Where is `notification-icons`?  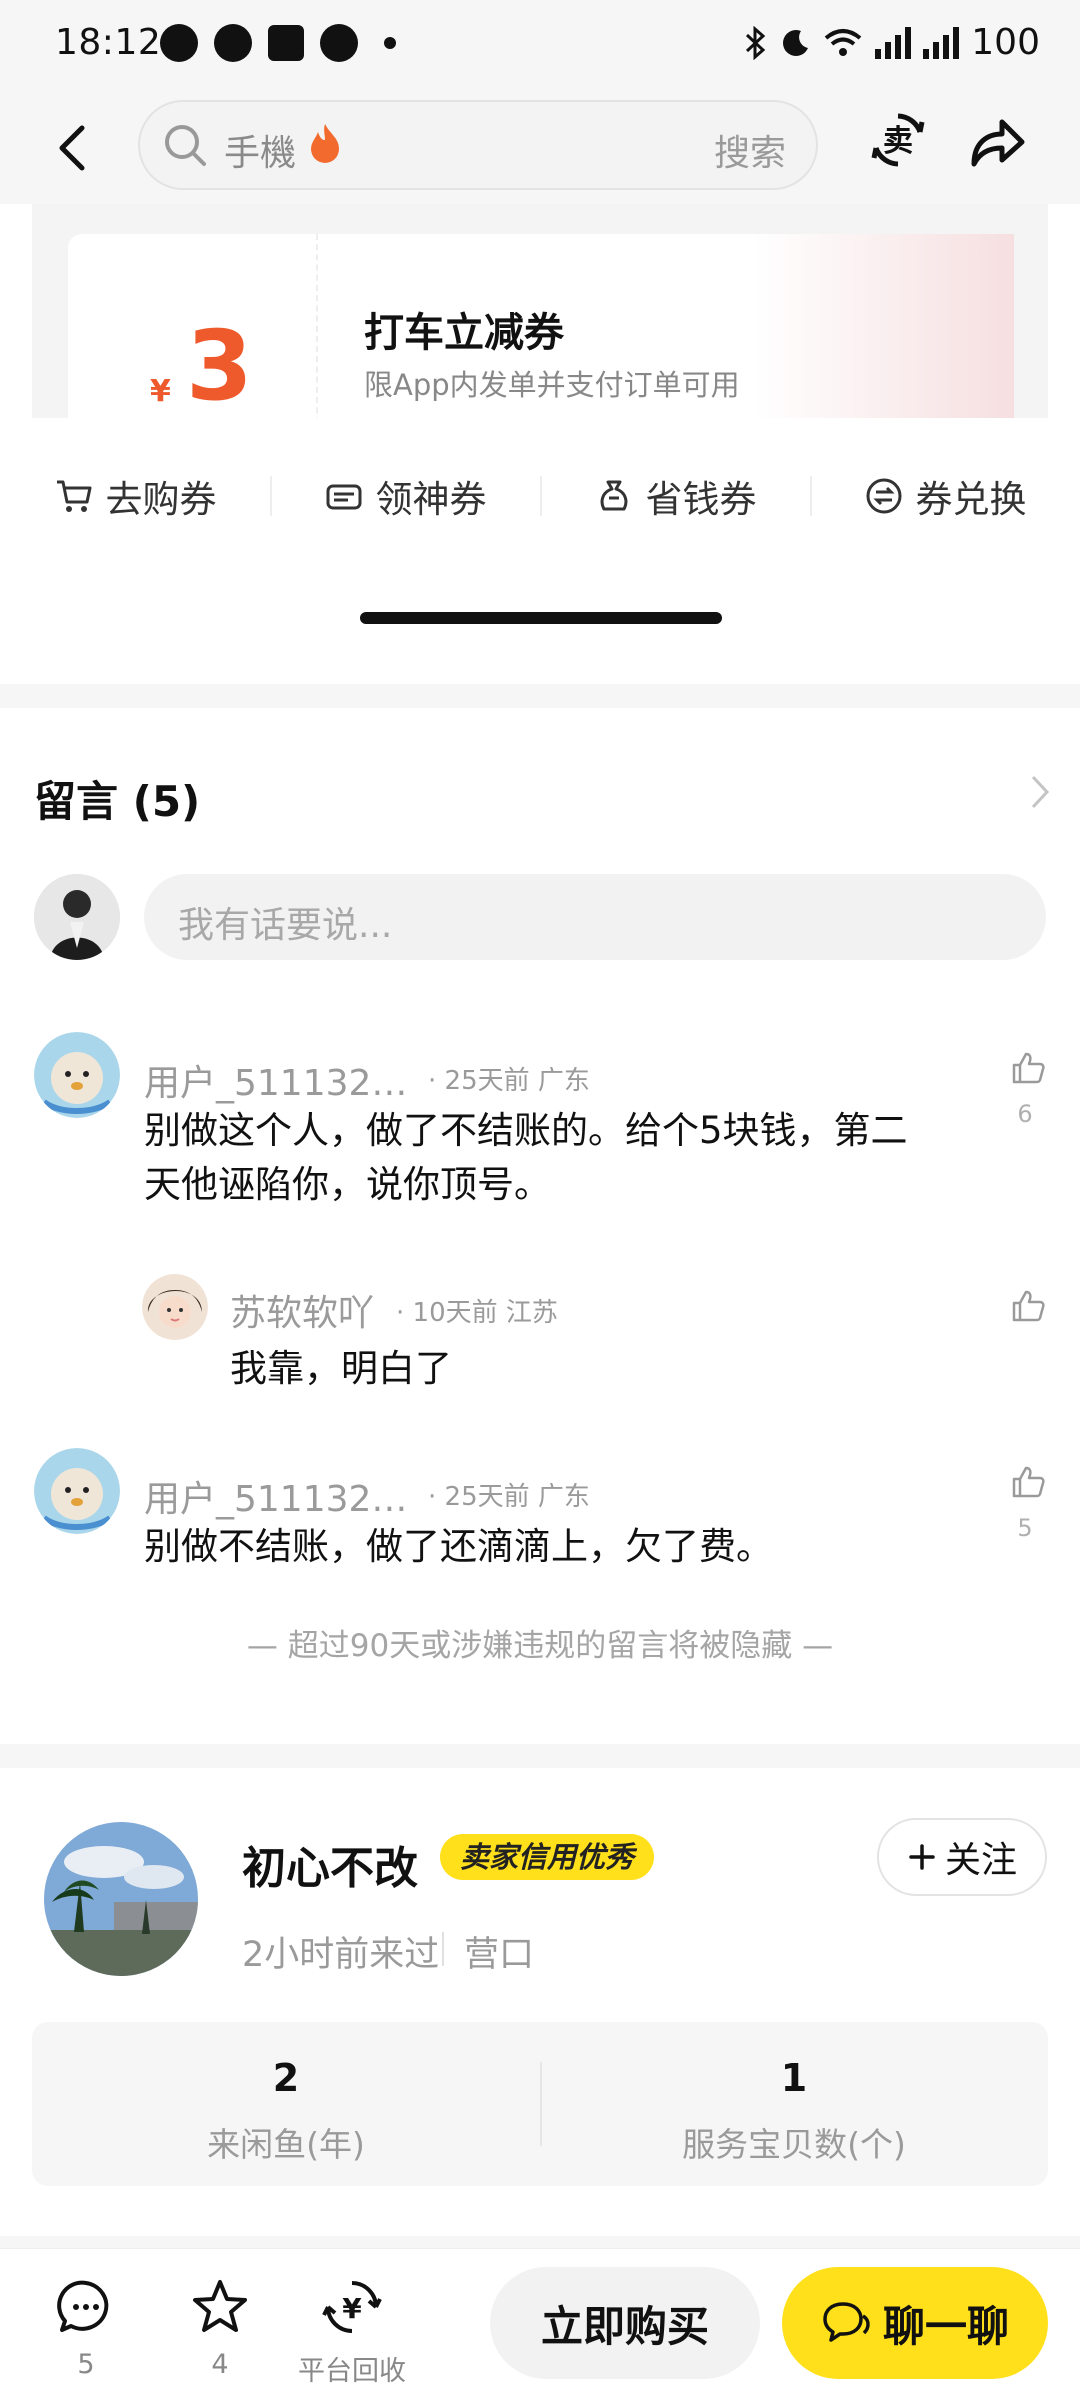 notification-icons is located at coordinates (278, 43).